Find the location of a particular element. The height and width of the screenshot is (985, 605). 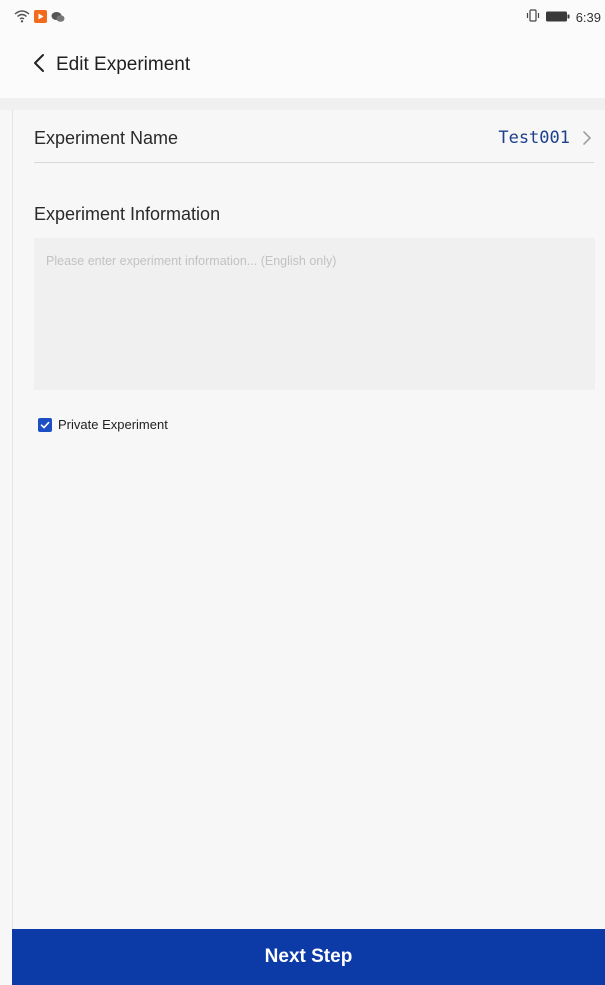

experiment-name-row: Experiment Name Test001 is located at coordinates (314, 137).